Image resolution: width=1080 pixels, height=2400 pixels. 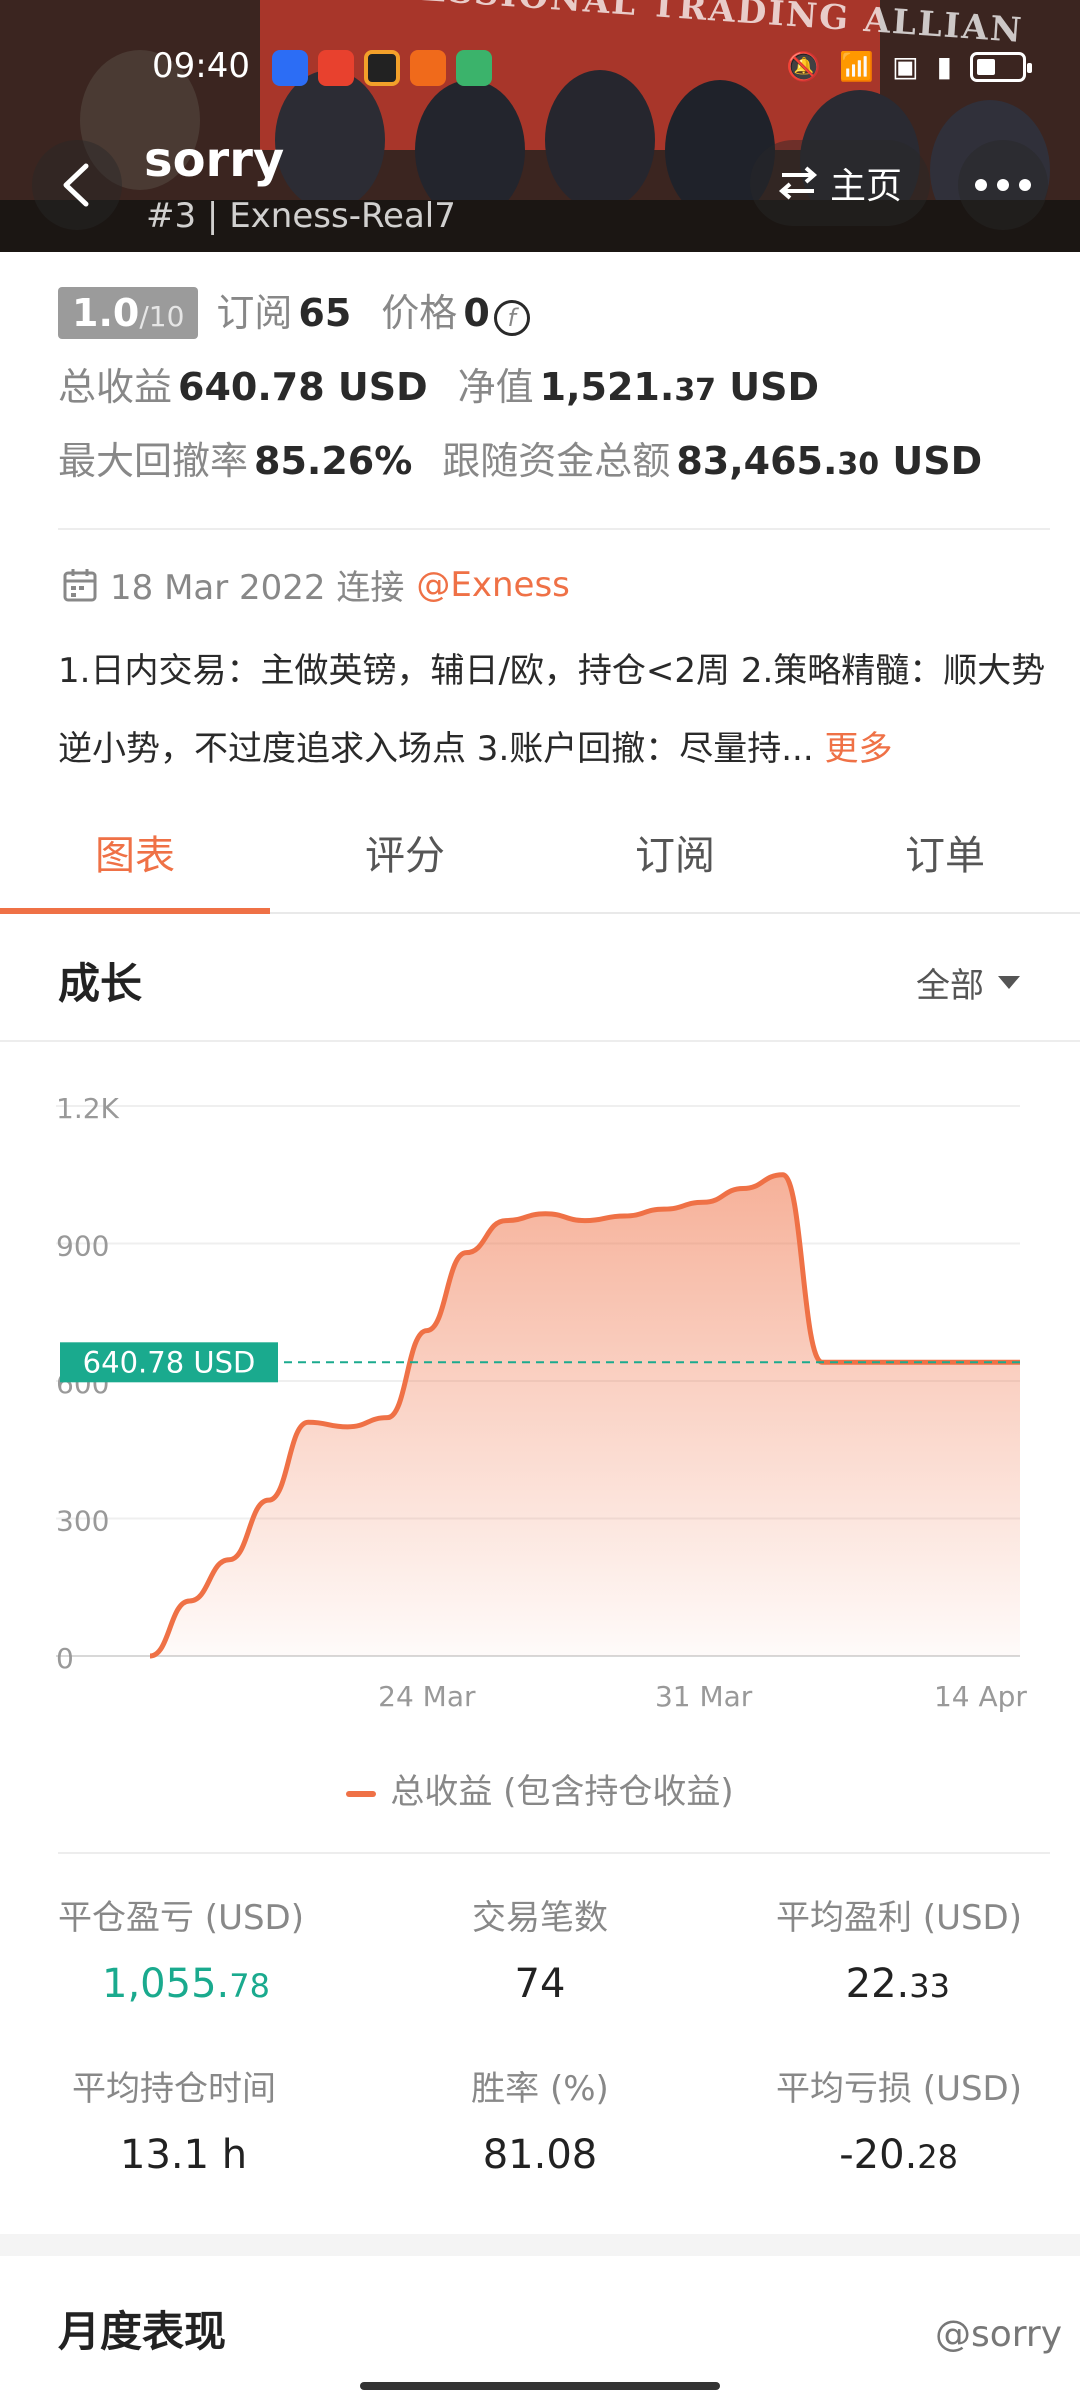 What do you see at coordinates (865, 186) in the screenshot?
I see `home-label: 主页` at bounding box center [865, 186].